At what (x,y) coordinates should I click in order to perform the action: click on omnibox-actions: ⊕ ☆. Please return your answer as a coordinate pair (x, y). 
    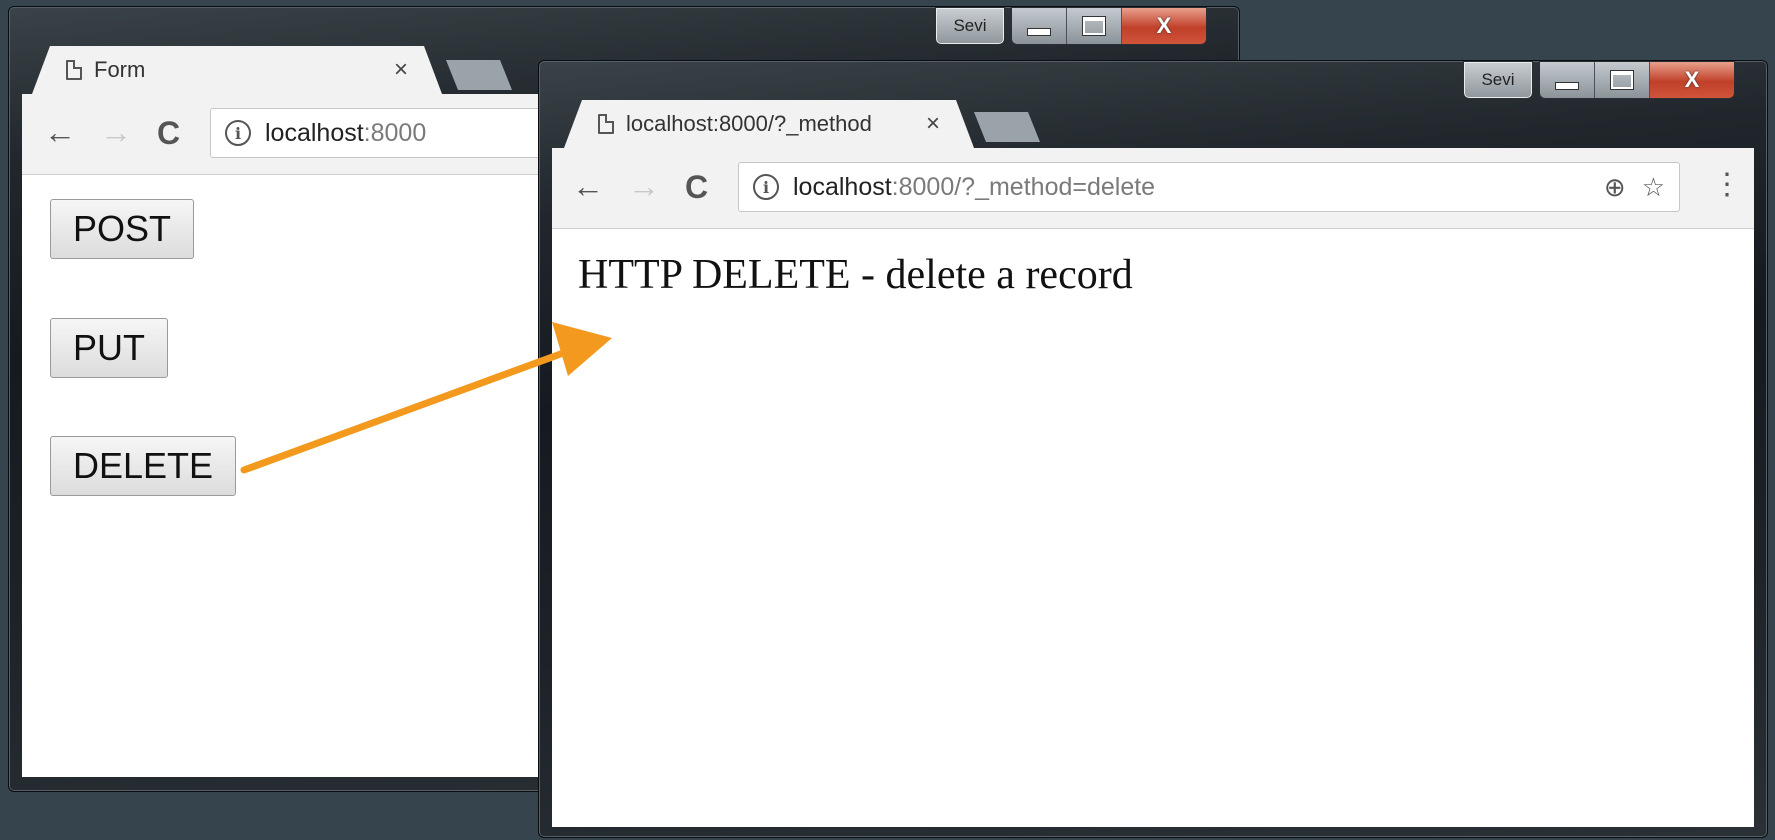
    Looking at the image, I should click on (1634, 187).